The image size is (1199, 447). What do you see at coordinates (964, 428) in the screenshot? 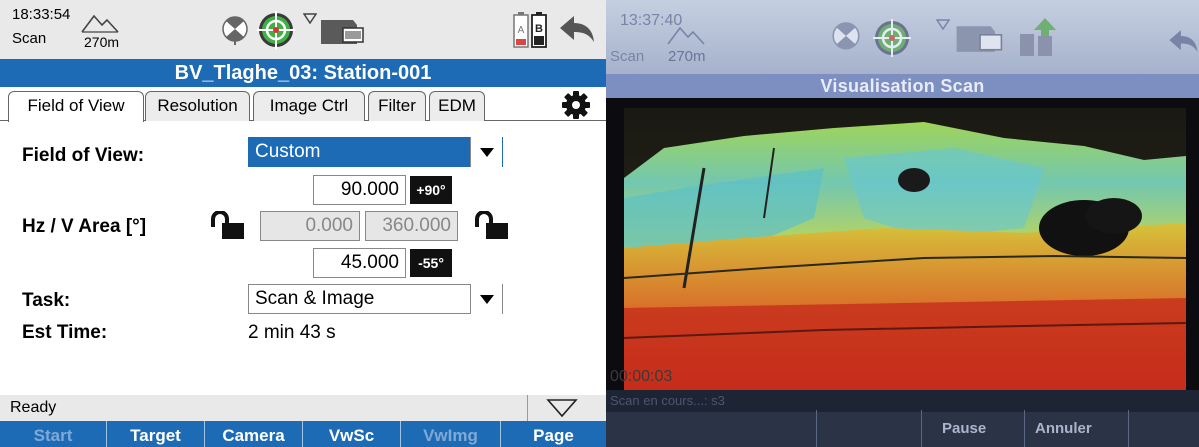
I see `pause-button: Pause` at bounding box center [964, 428].